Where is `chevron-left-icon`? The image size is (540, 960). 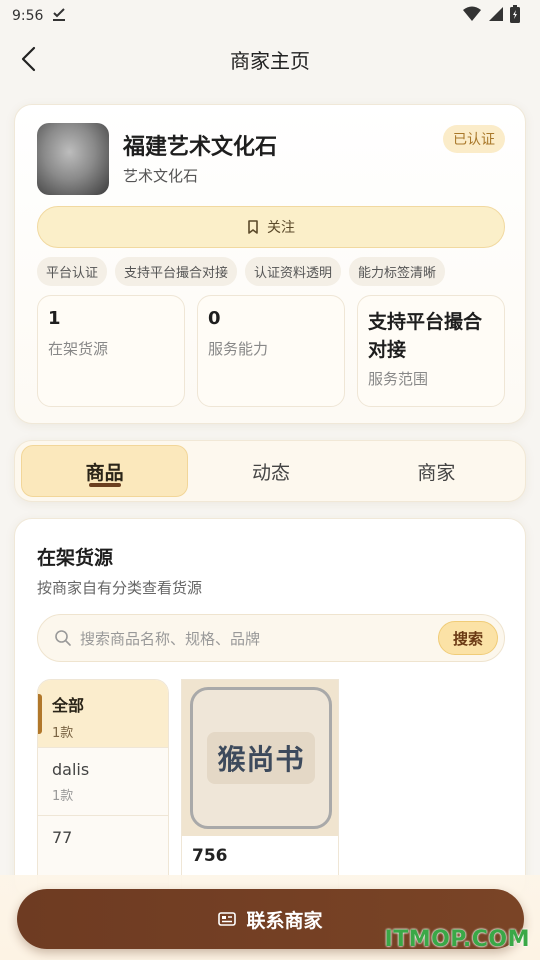 chevron-left-icon is located at coordinates (28, 59).